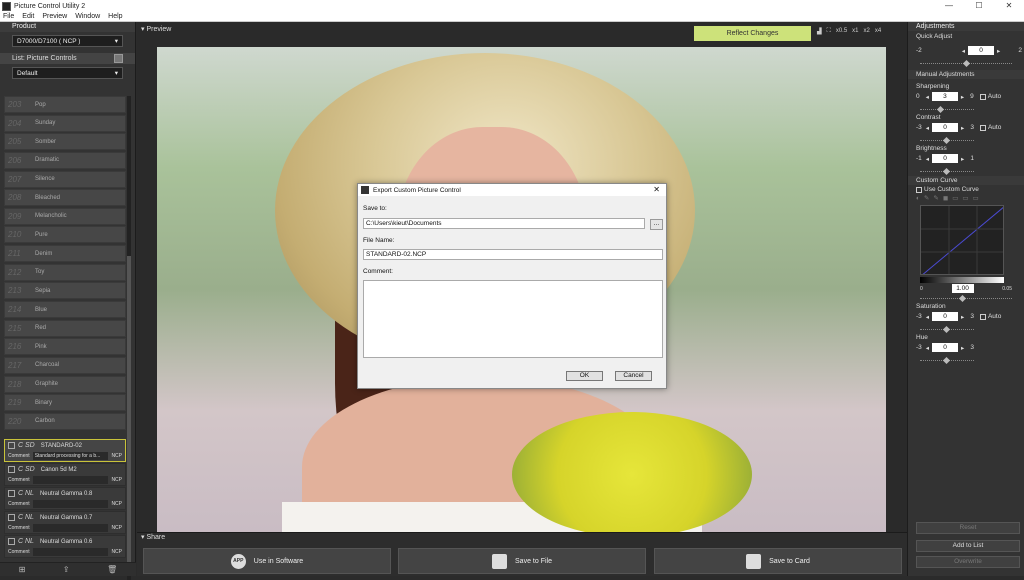  What do you see at coordinates (949, 6) in the screenshot?
I see `minimize-button: —` at bounding box center [949, 6].